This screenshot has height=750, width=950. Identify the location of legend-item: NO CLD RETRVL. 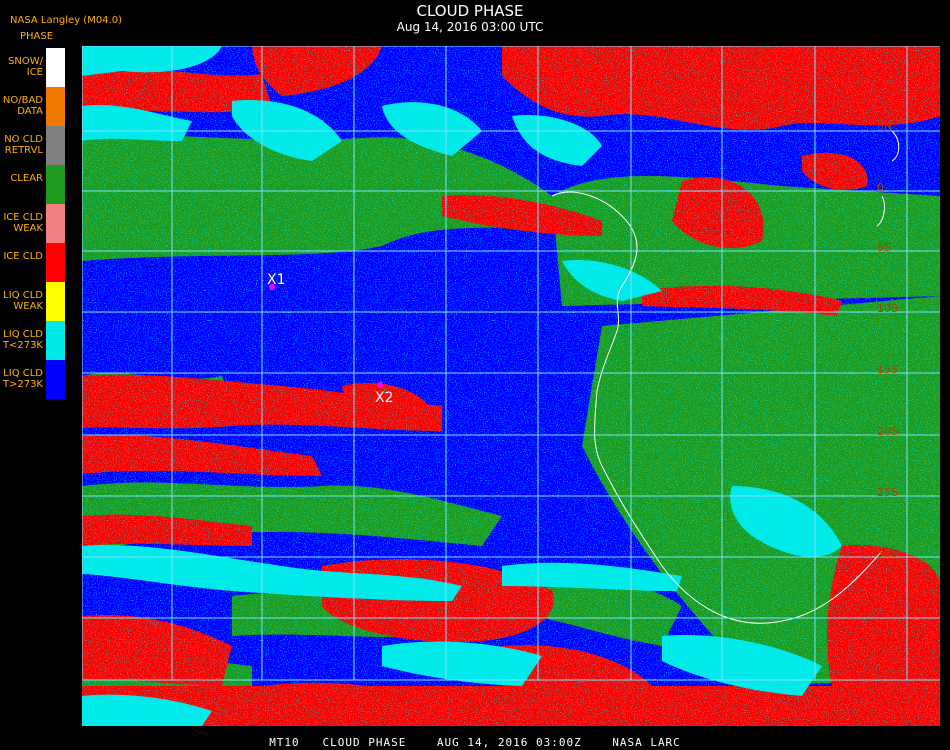
(32, 145).